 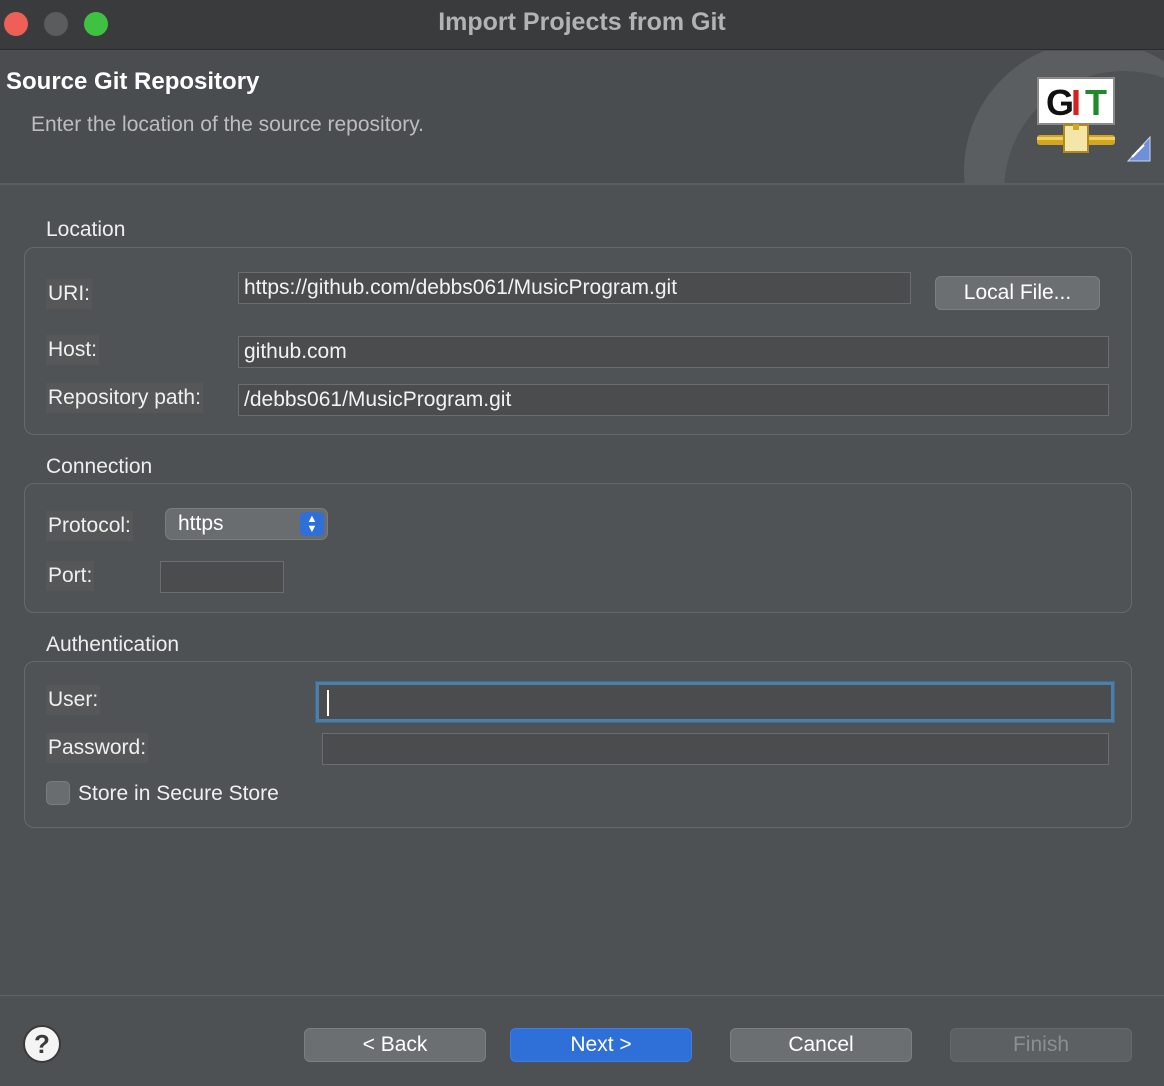 I want to click on title-bar: Import Projects from Git, so click(x=582, y=25).